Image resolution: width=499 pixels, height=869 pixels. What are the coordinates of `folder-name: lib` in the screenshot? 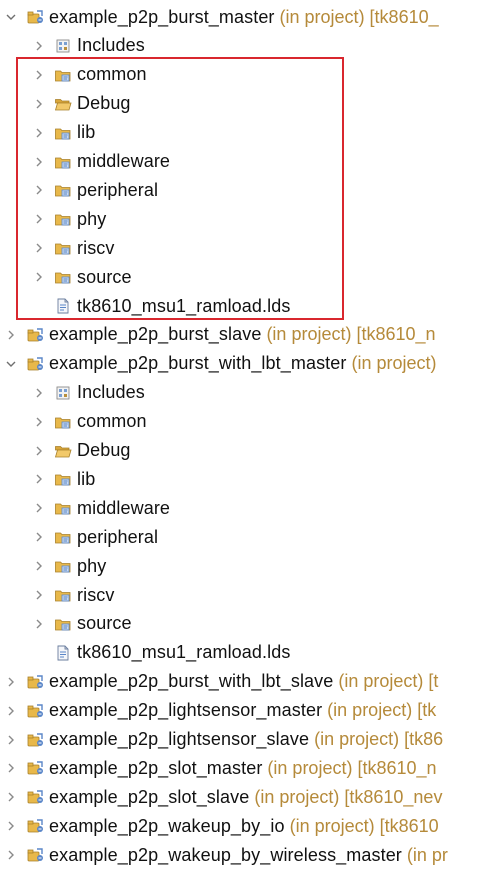 It's located at (86, 132).